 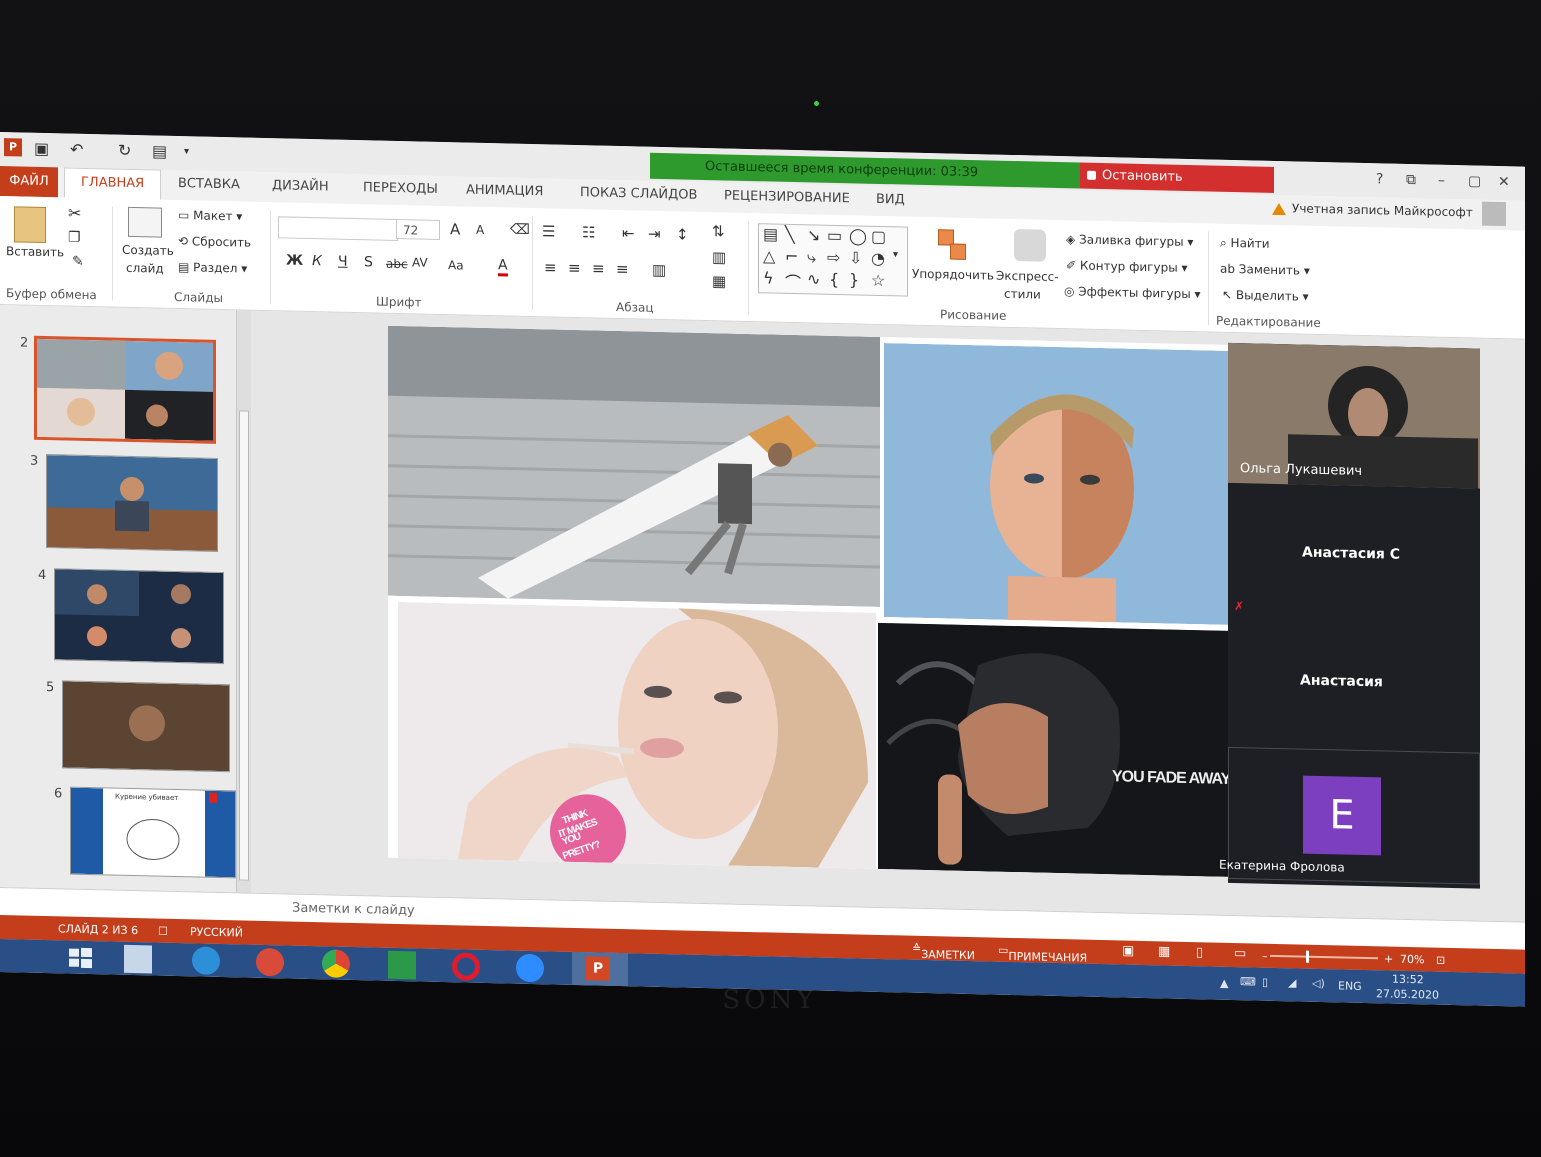 I want to click on bold-button: Ж, so click(x=294, y=260).